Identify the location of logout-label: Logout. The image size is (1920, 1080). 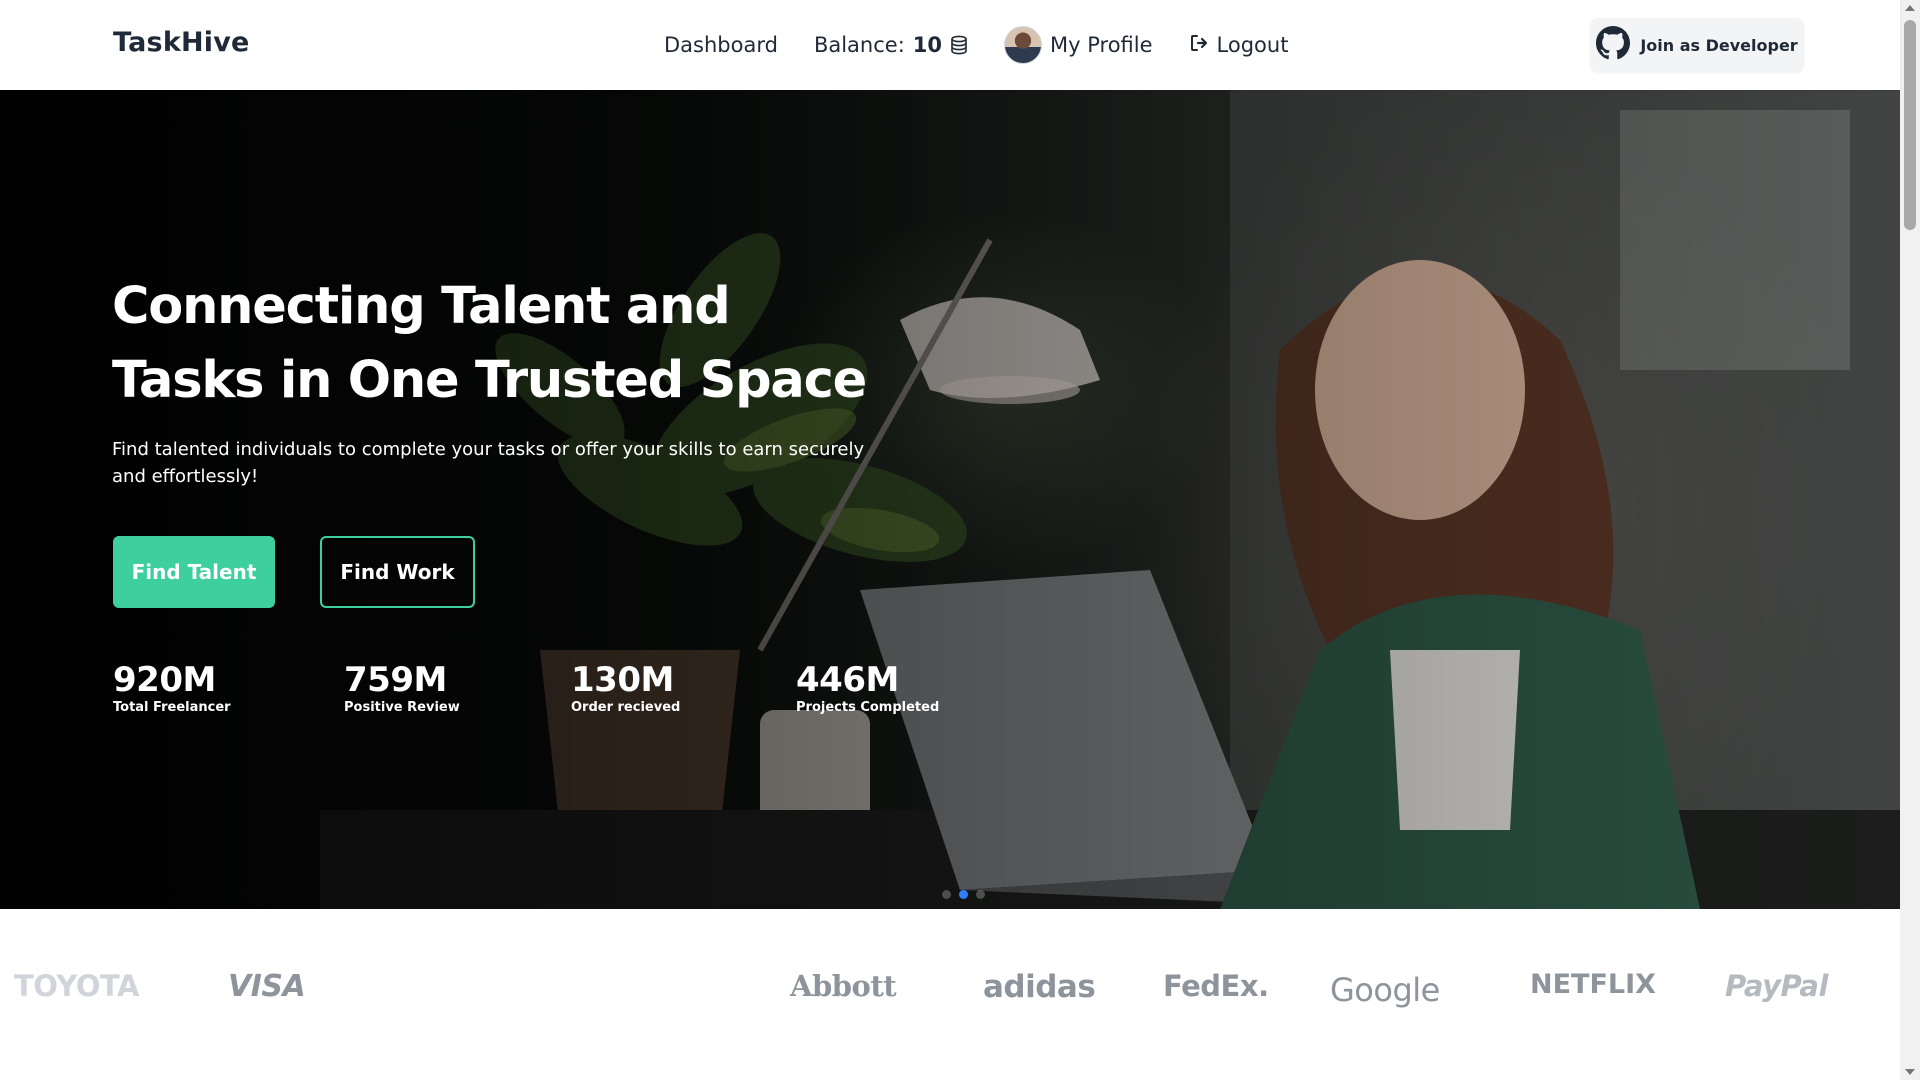
(1252, 45).